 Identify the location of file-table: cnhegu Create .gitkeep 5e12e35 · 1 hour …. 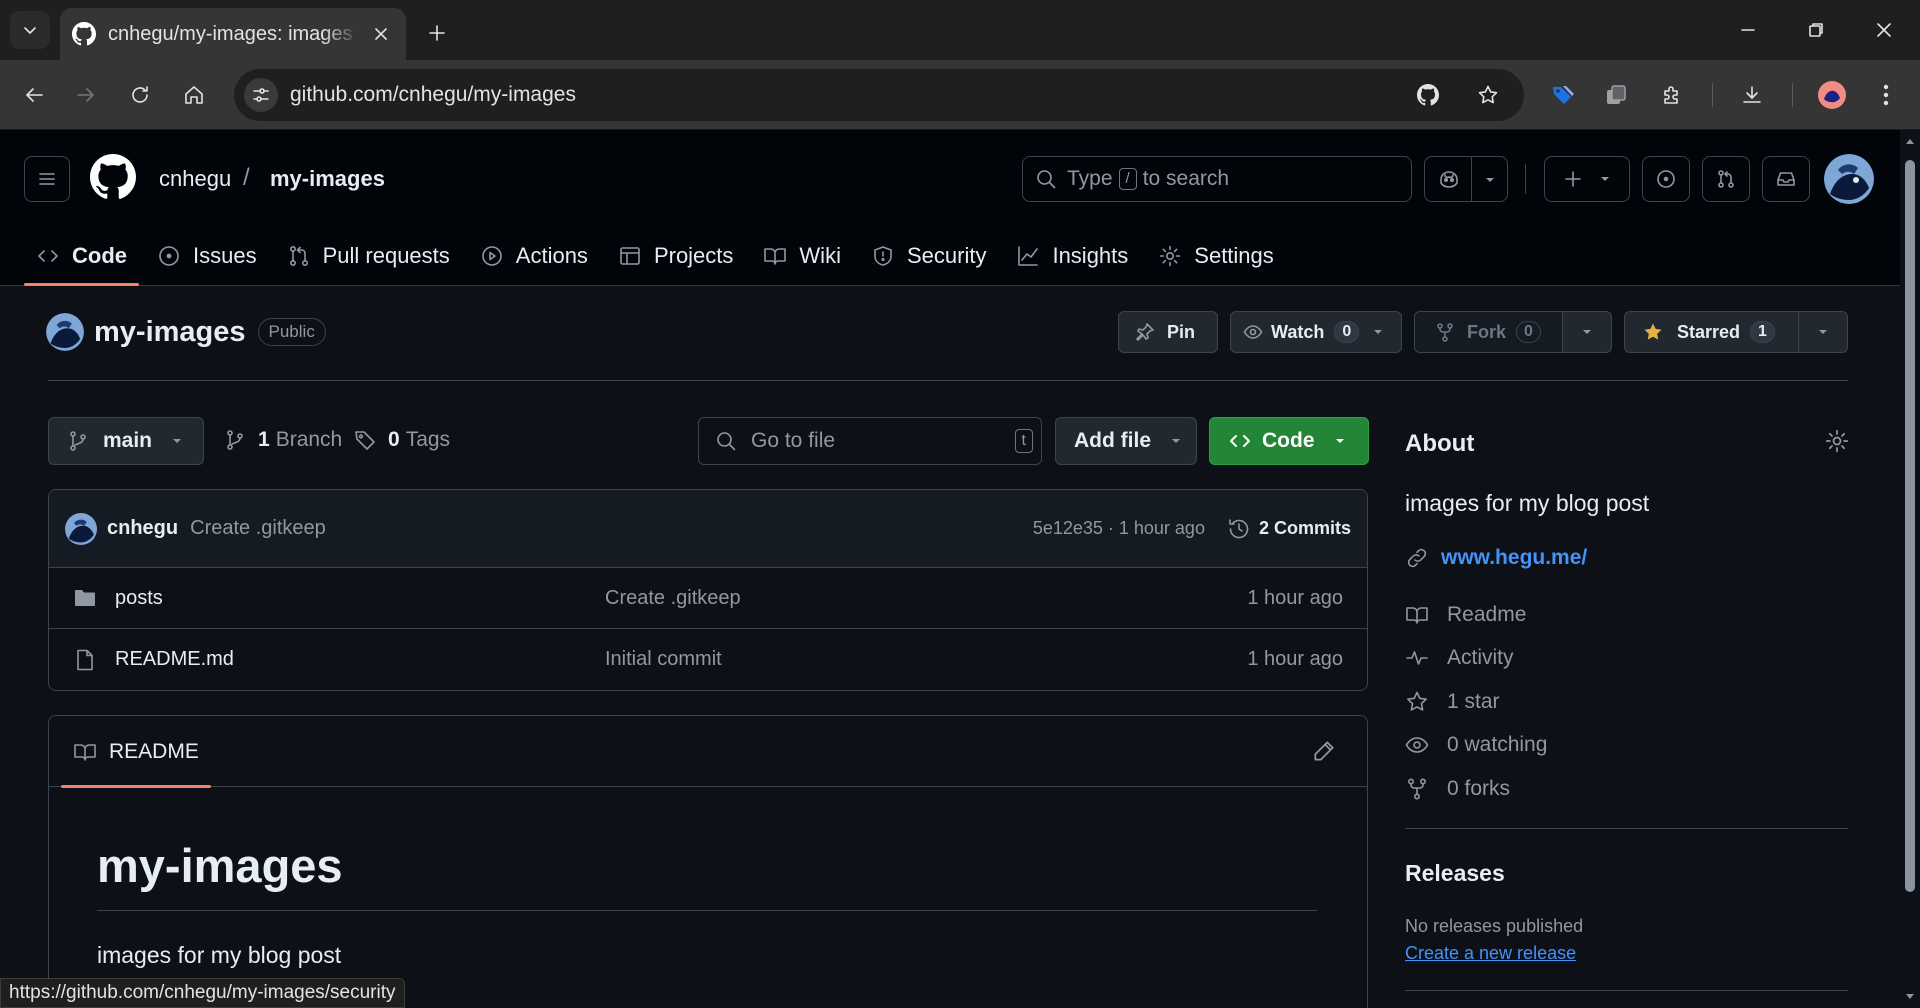
(708, 590).